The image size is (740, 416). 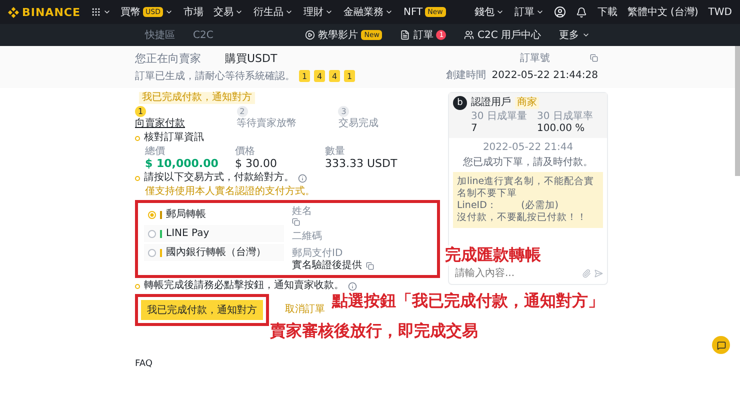 I want to click on nav-menu-item: 理財, so click(x=318, y=12).